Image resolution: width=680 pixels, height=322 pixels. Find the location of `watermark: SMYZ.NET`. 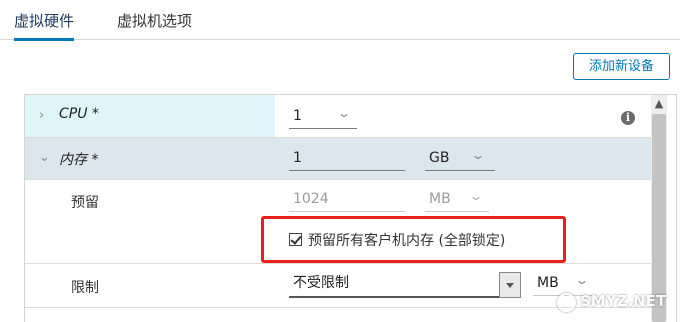

watermark: SMYZ.NET is located at coordinates (623, 301).